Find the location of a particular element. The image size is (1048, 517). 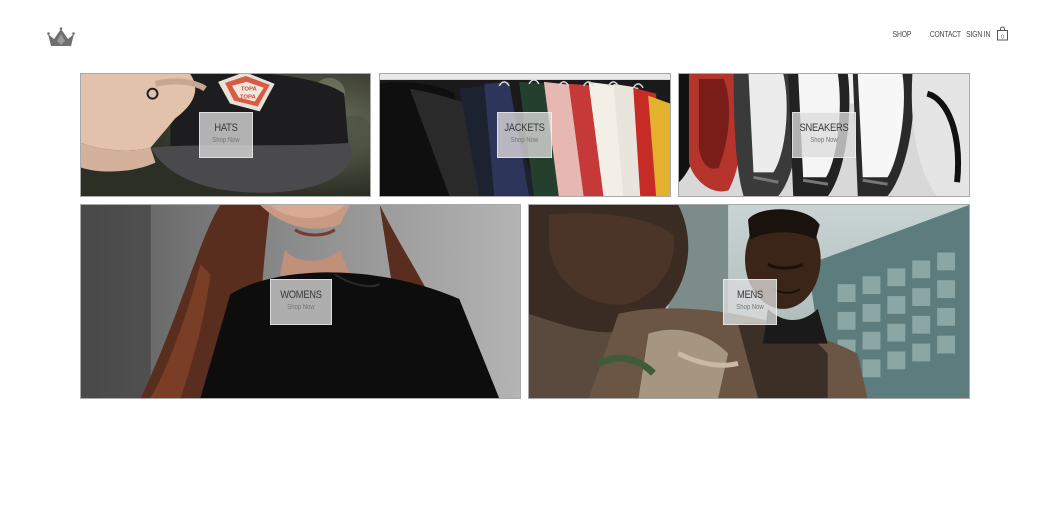

nav-contact-link: CONTACT is located at coordinates (945, 34).